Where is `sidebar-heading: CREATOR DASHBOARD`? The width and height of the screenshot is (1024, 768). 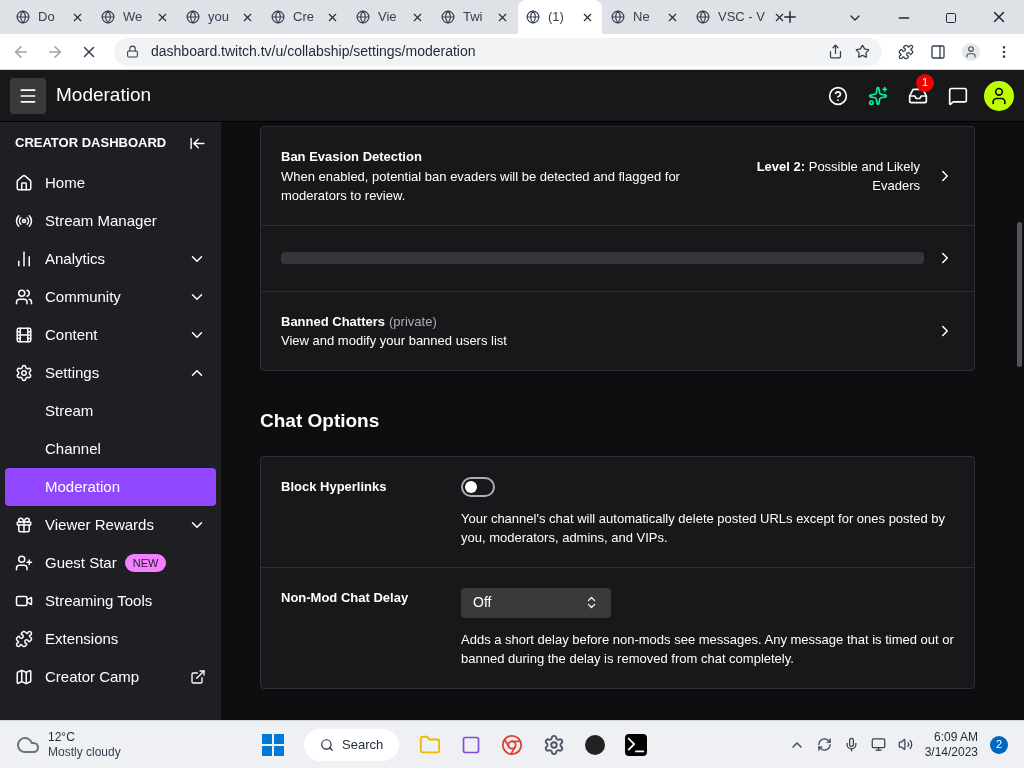 sidebar-heading: CREATOR DASHBOARD is located at coordinates (91, 143).